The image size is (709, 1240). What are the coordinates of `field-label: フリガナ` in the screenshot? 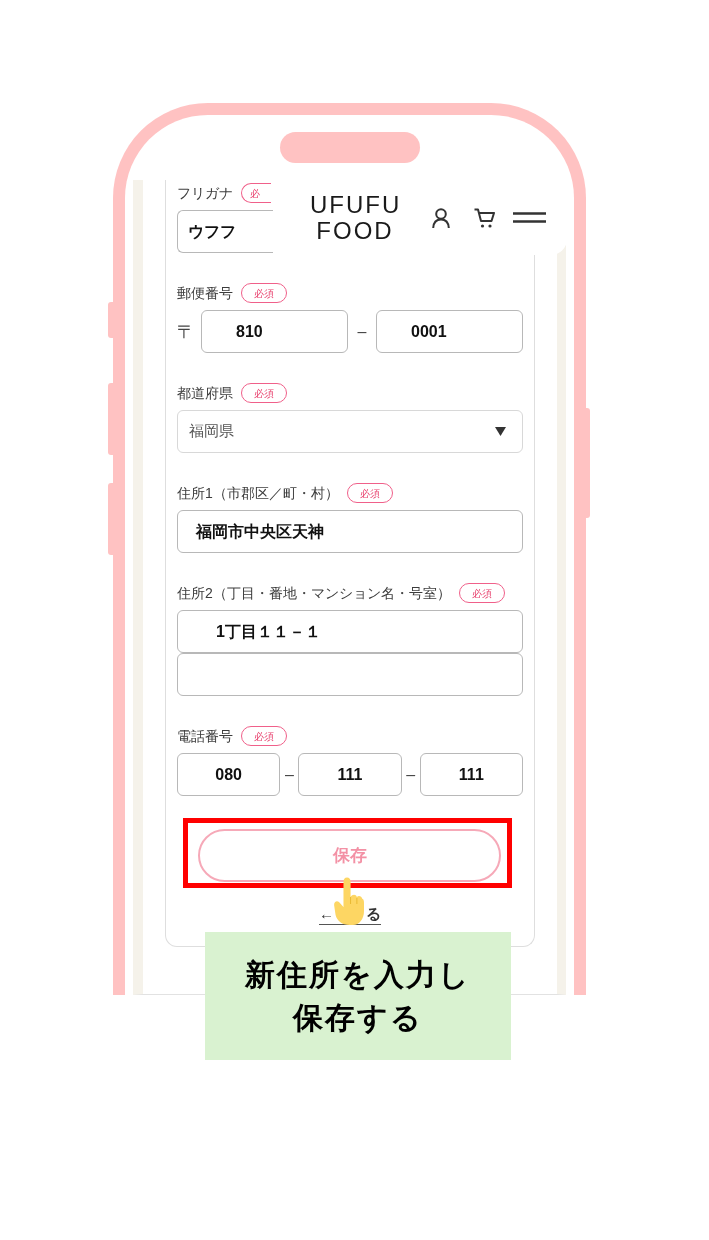 It's located at (205, 193).